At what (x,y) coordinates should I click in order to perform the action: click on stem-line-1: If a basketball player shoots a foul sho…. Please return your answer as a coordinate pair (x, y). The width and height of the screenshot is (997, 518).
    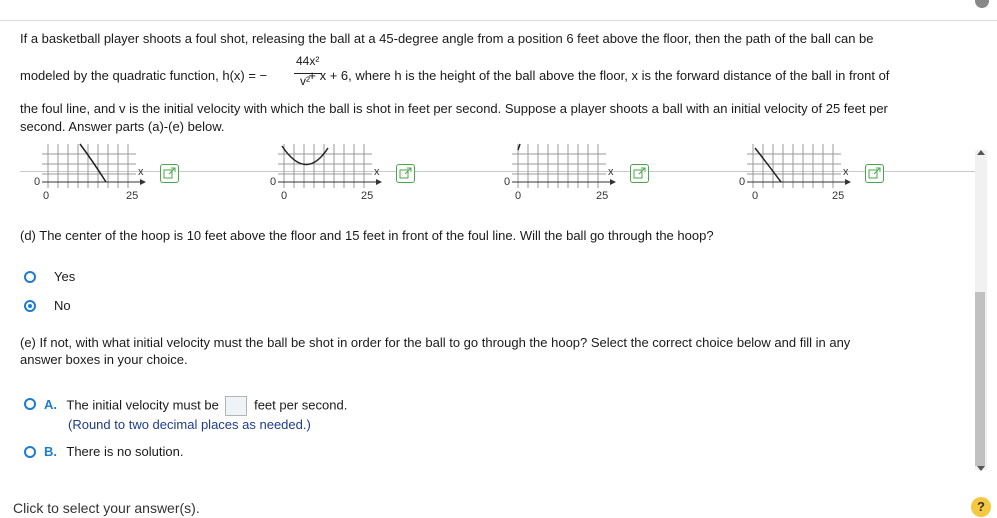
    Looking at the image, I should click on (447, 38).